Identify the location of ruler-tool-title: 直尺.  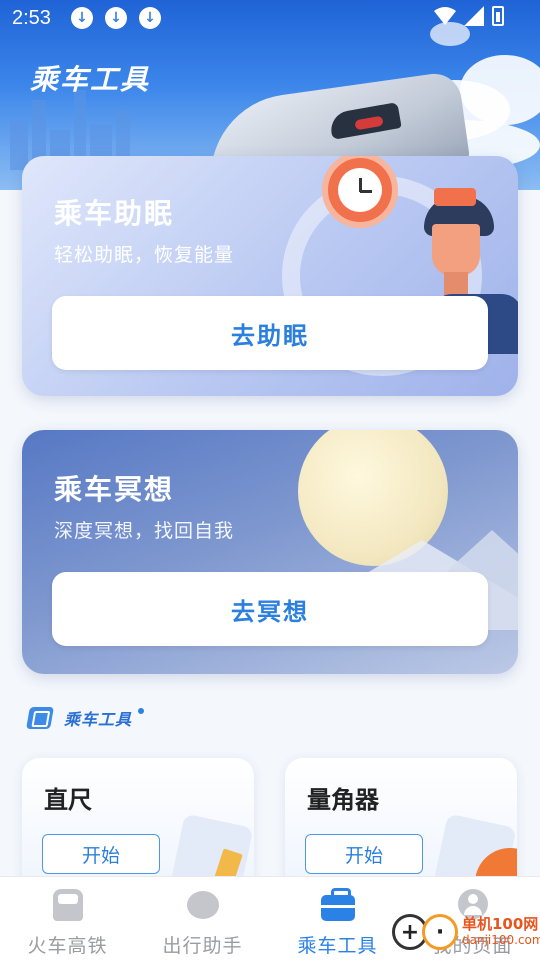
(68, 800).